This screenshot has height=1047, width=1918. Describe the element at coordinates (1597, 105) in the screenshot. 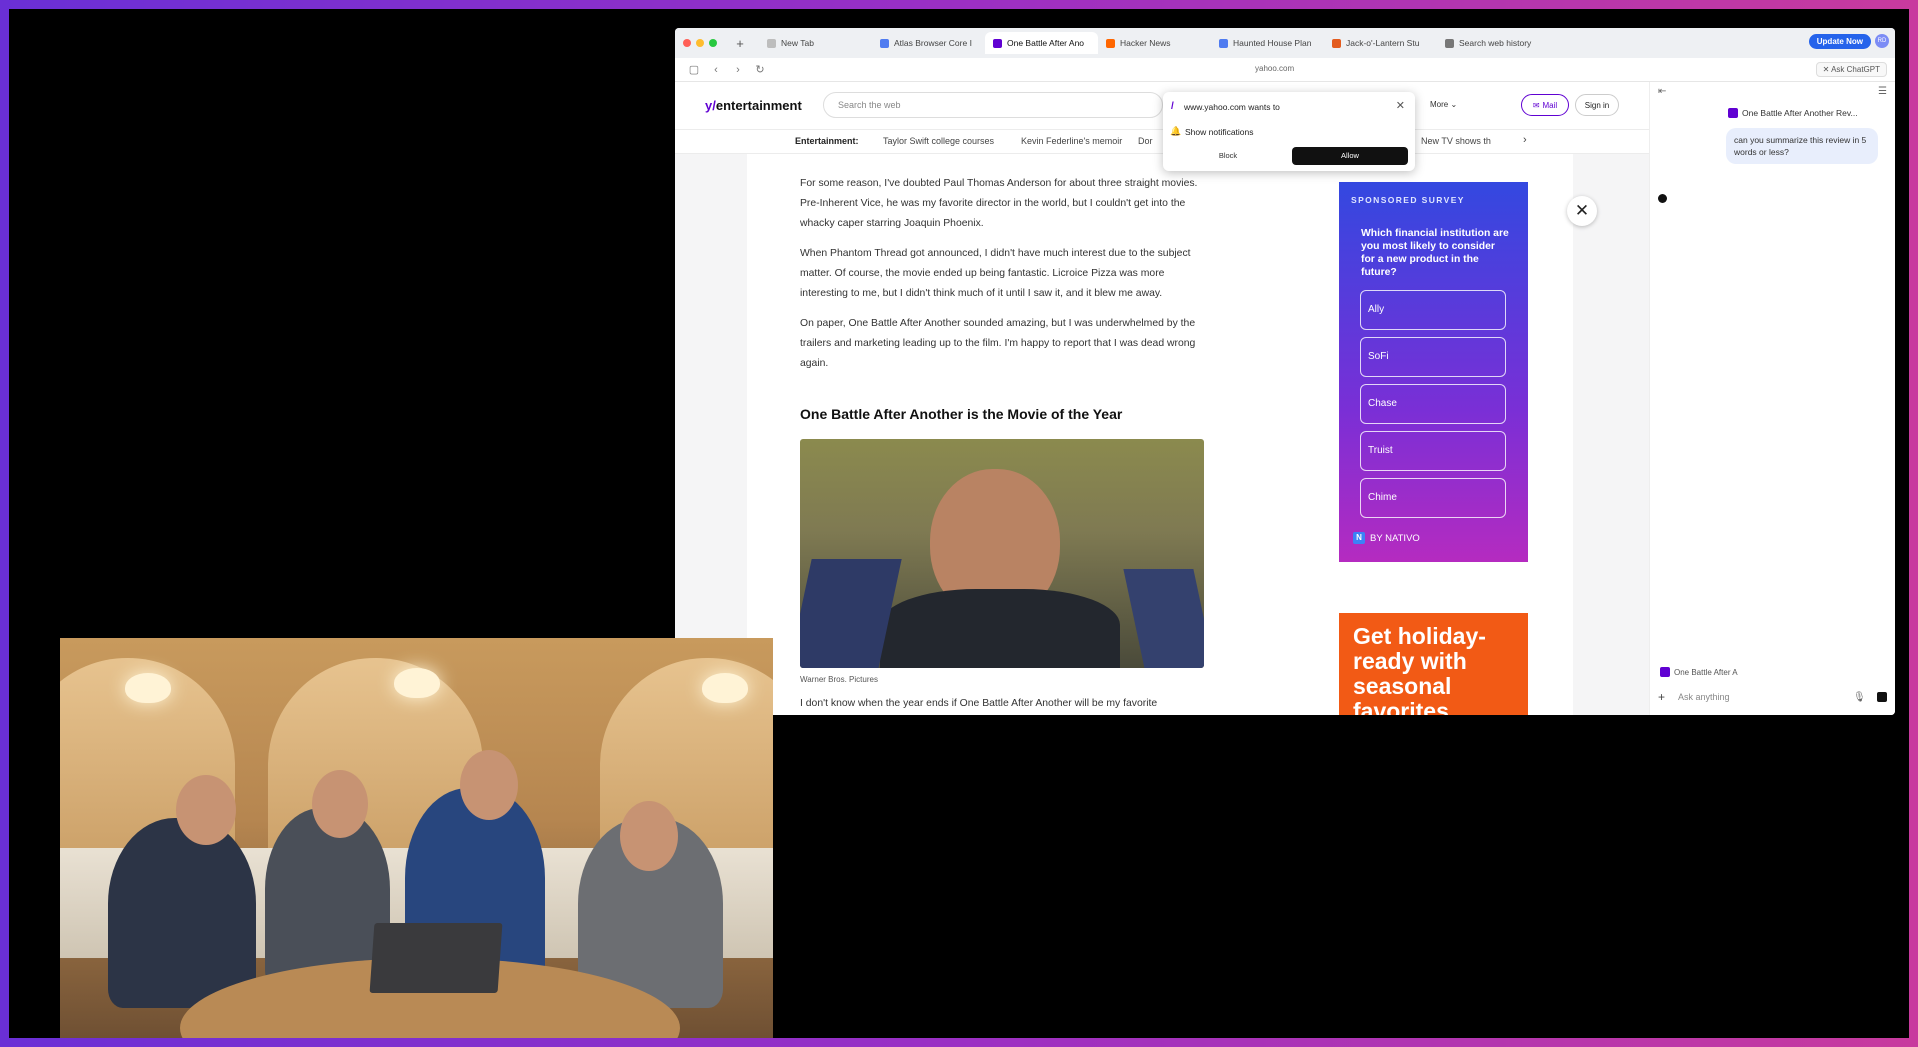

I see `sign-in-button: Sign in` at that location.